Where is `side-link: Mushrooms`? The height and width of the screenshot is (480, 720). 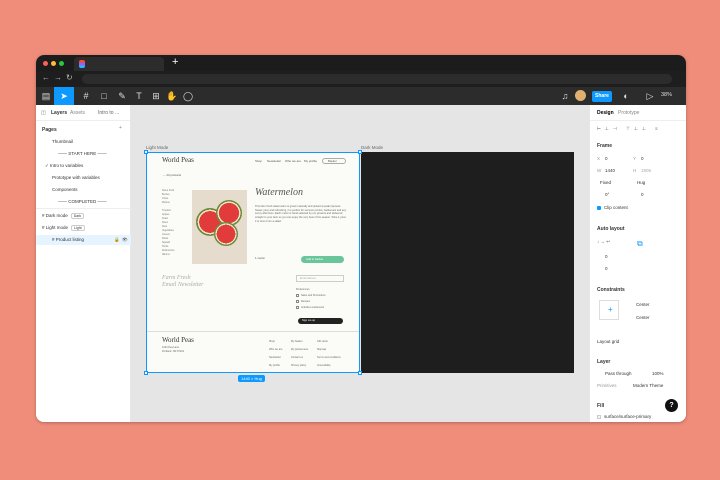 side-link: Mushrooms is located at coordinates (168, 250).